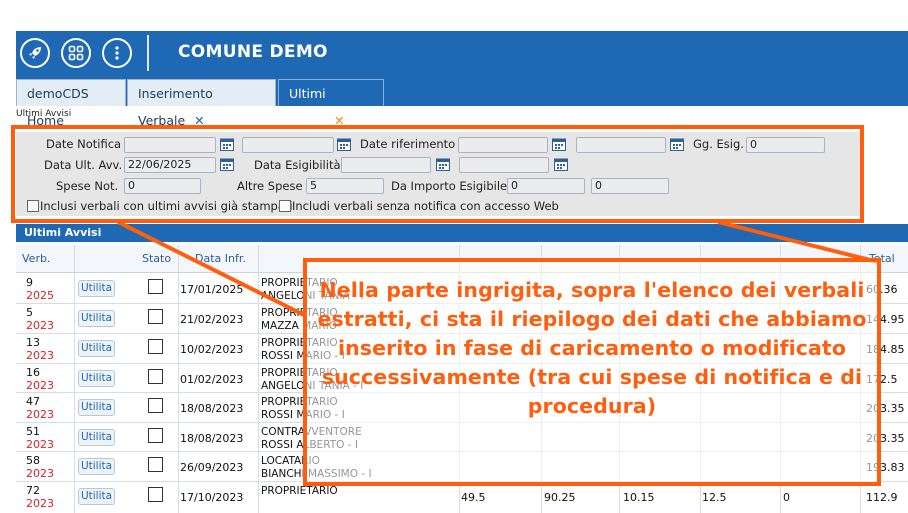  Describe the element at coordinates (156, 258) in the screenshot. I see `column-stato: Stato` at that location.